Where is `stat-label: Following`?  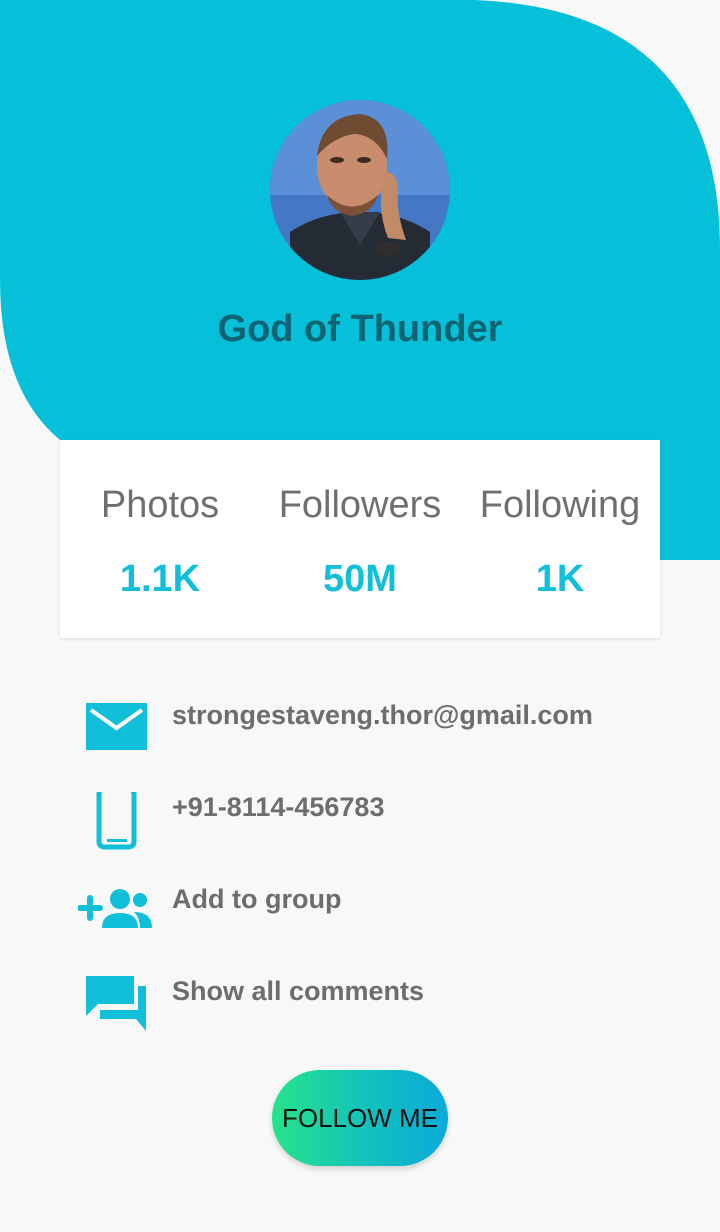 stat-label: Following is located at coordinates (560, 505).